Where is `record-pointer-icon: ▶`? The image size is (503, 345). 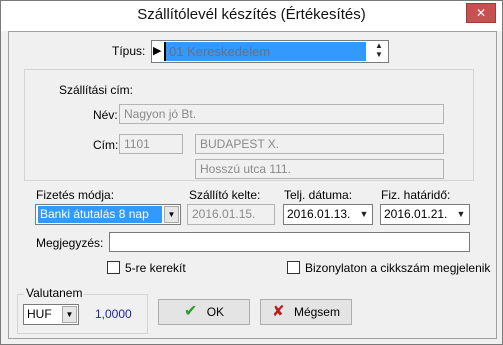
record-pointer-icon: ▶ is located at coordinates (157, 51).